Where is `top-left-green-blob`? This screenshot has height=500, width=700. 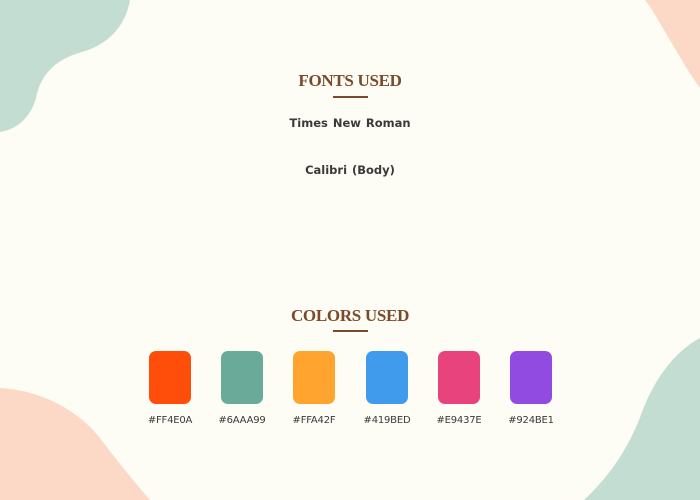
top-left-green-blob is located at coordinates (65, 66).